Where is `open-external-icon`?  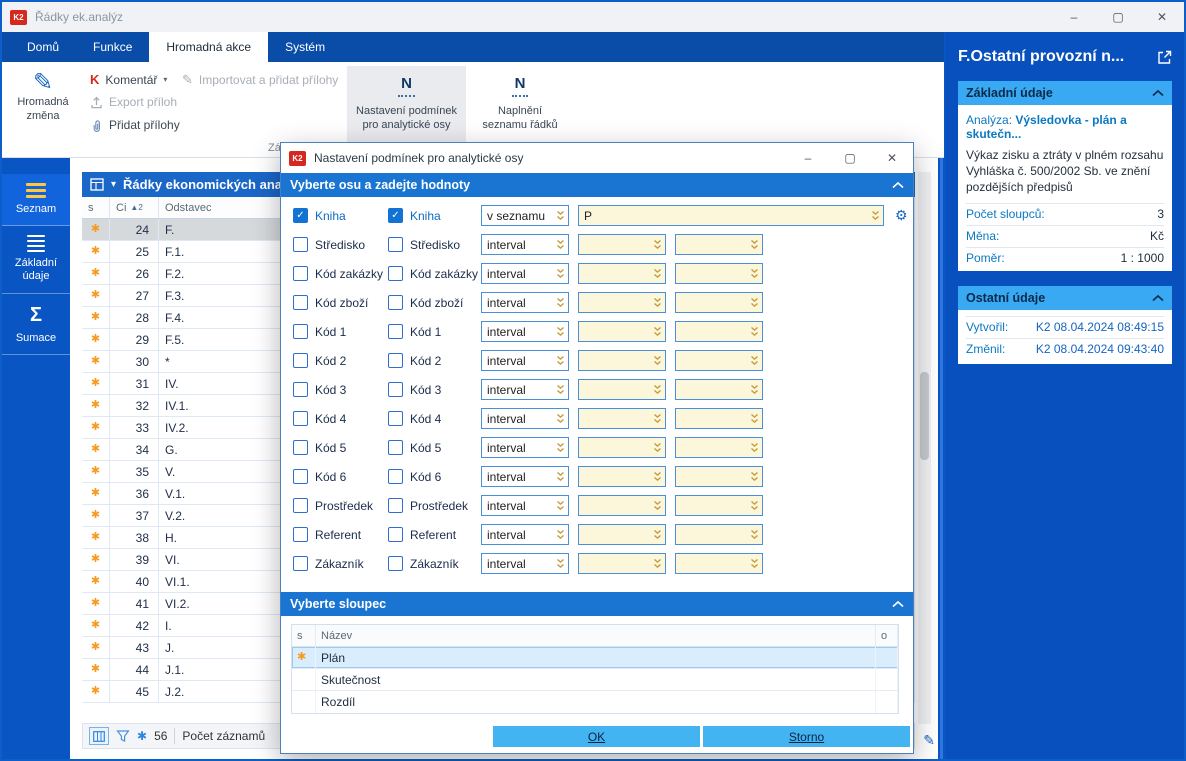
open-external-icon is located at coordinates (1164, 57).